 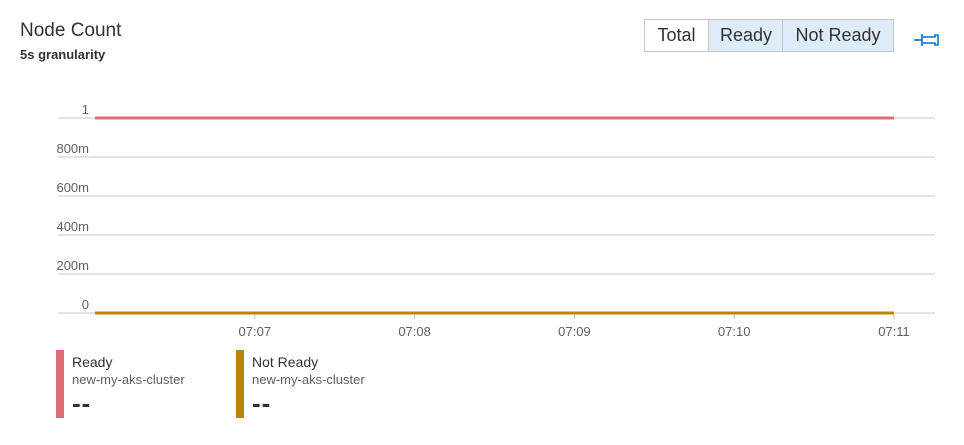 I want to click on toggle-ready: Ready, so click(x=745, y=35).